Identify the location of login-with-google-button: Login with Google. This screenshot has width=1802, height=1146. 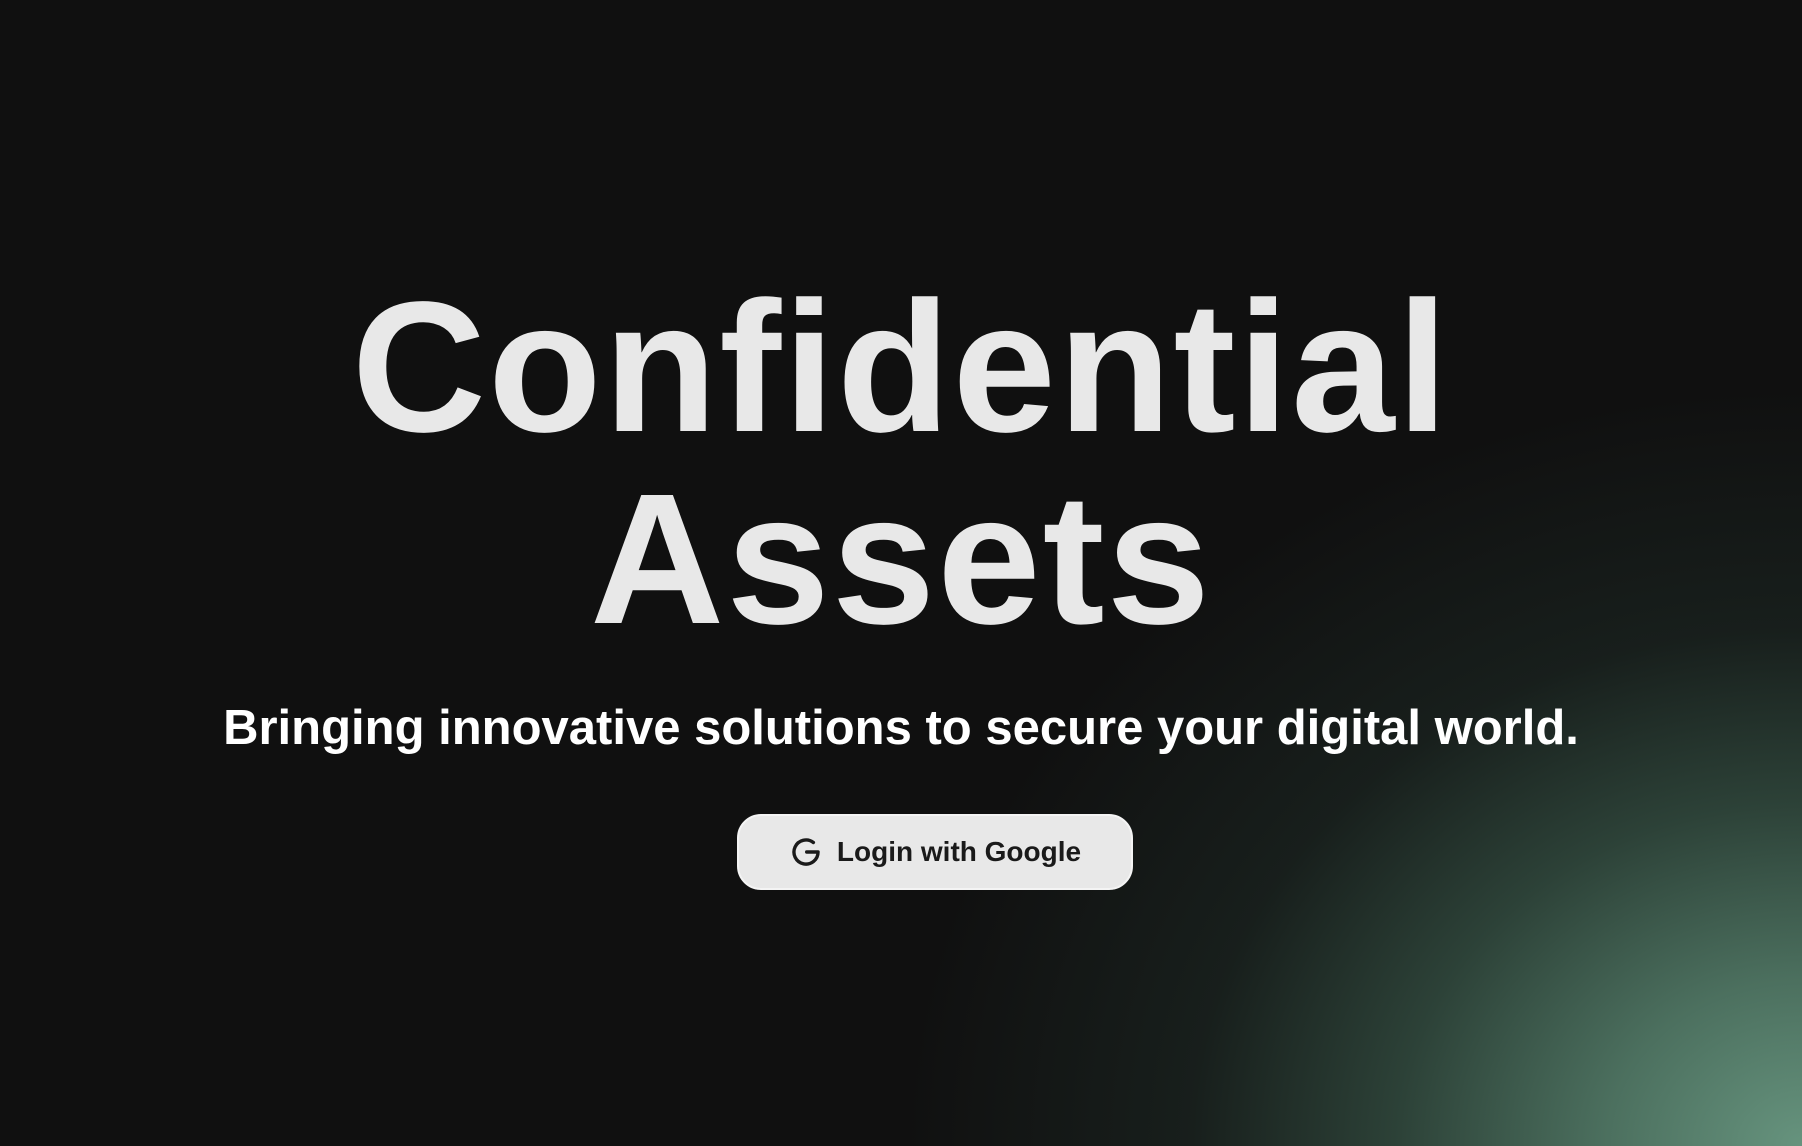
(935, 852).